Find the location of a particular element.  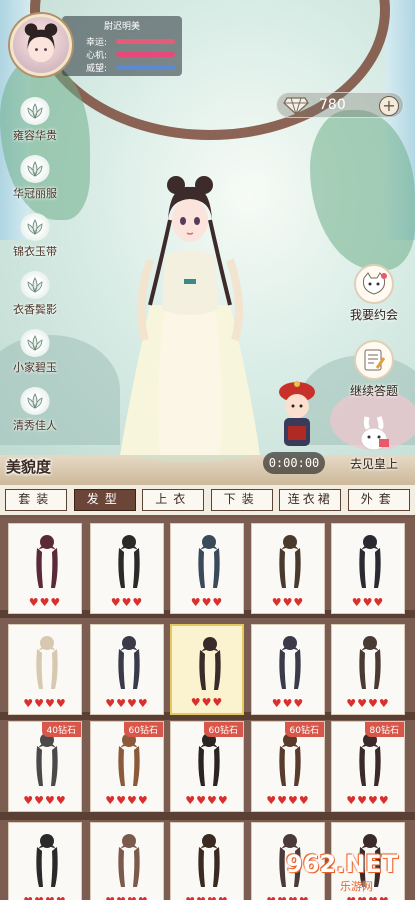

player-name: 尉迟明美 is located at coordinates (121, 27).